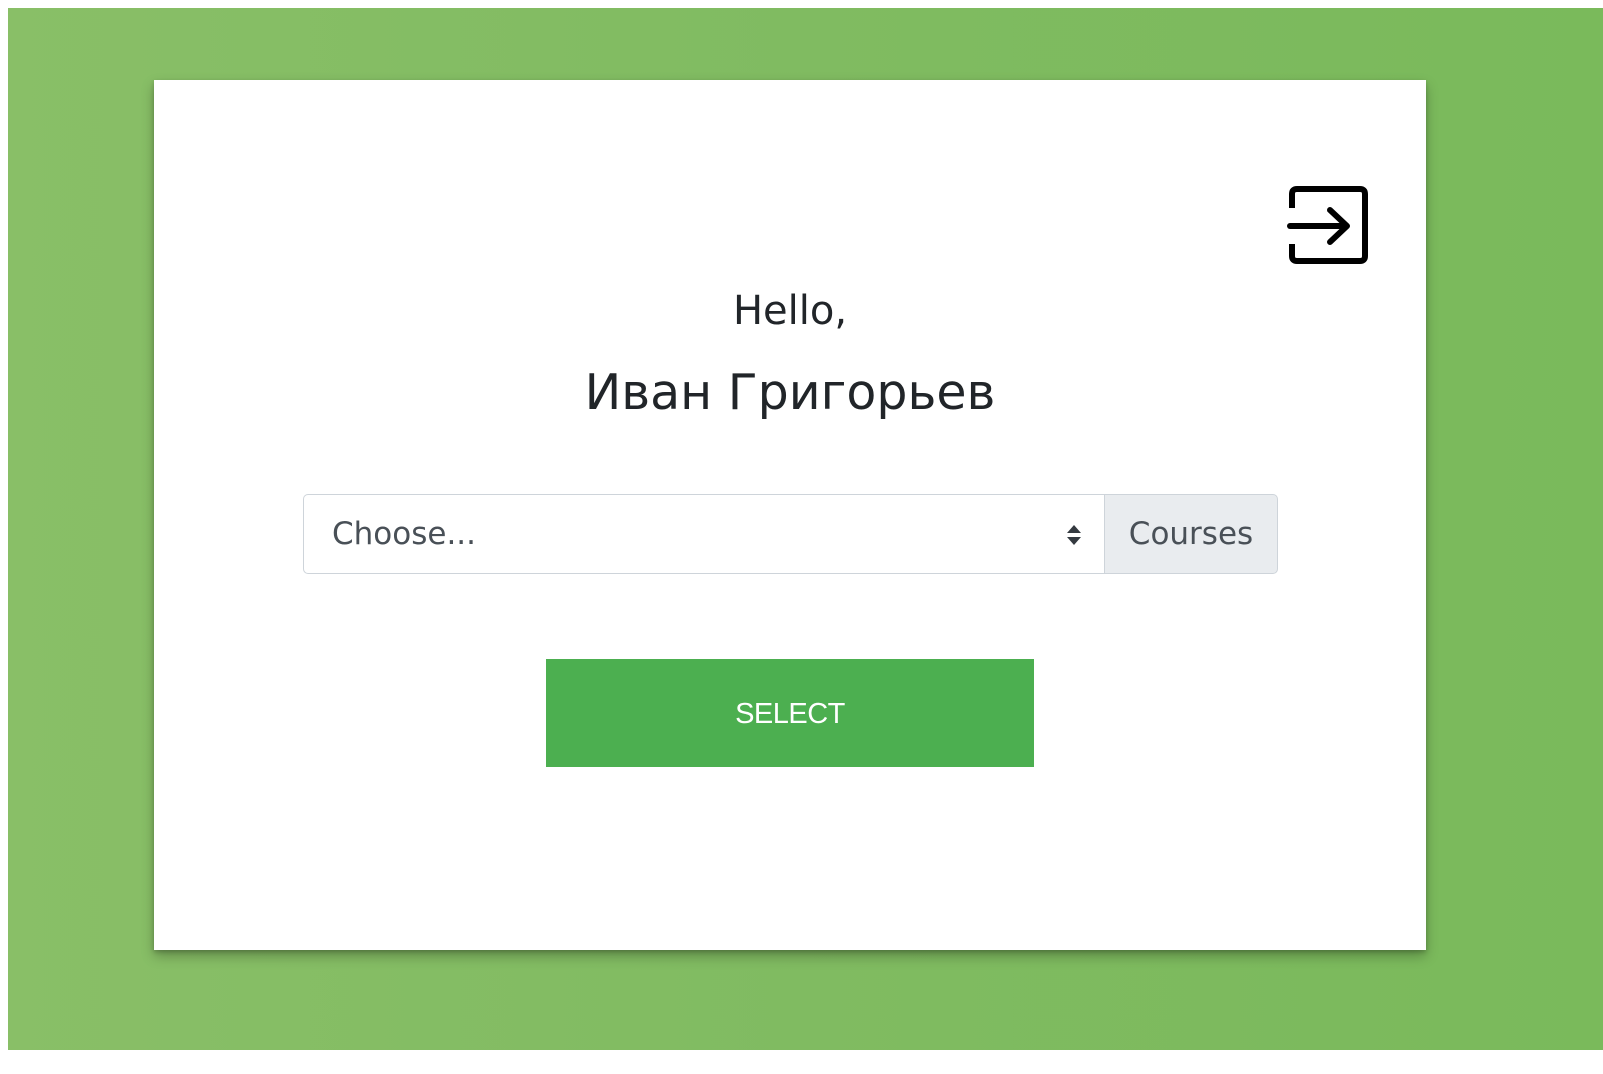 The width and height of the screenshot is (1603, 1074). What do you see at coordinates (790, 311) in the screenshot?
I see `greeting-hello: Hello,` at bounding box center [790, 311].